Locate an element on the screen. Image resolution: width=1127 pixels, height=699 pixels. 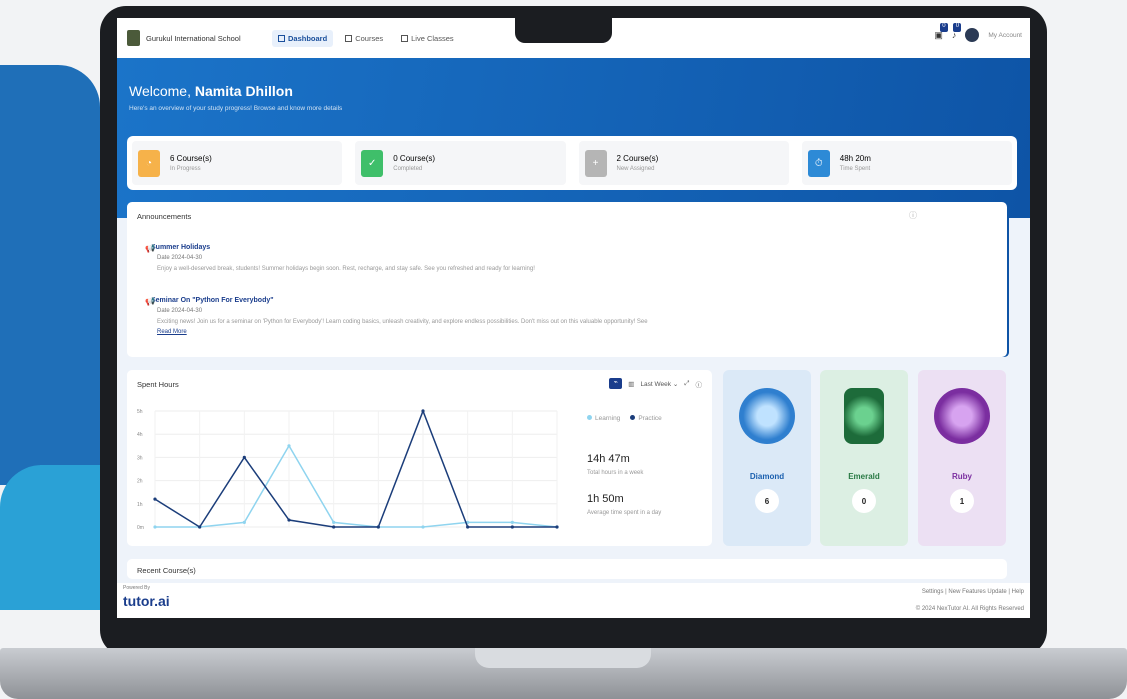
nav-courses: Courses is located at coordinates (364, 38).